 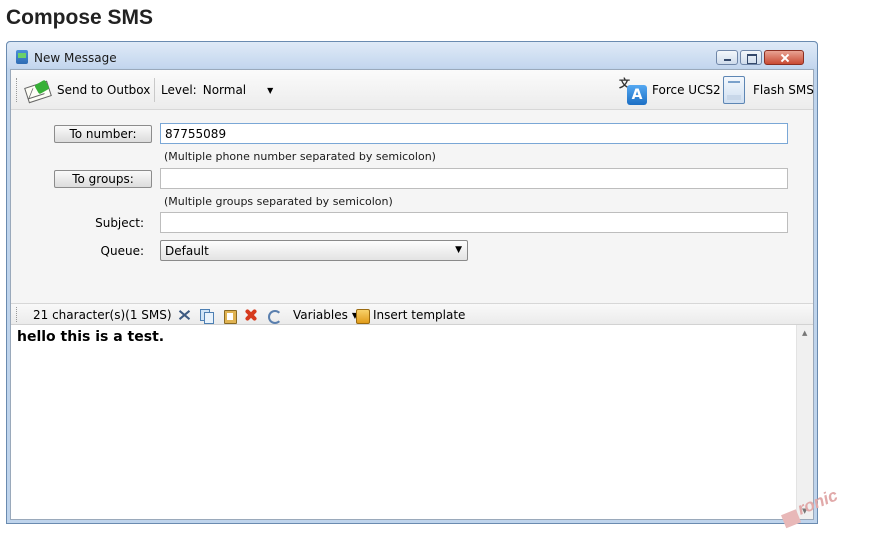 I want to click on window-title: New Message, so click(x=75, y=58).